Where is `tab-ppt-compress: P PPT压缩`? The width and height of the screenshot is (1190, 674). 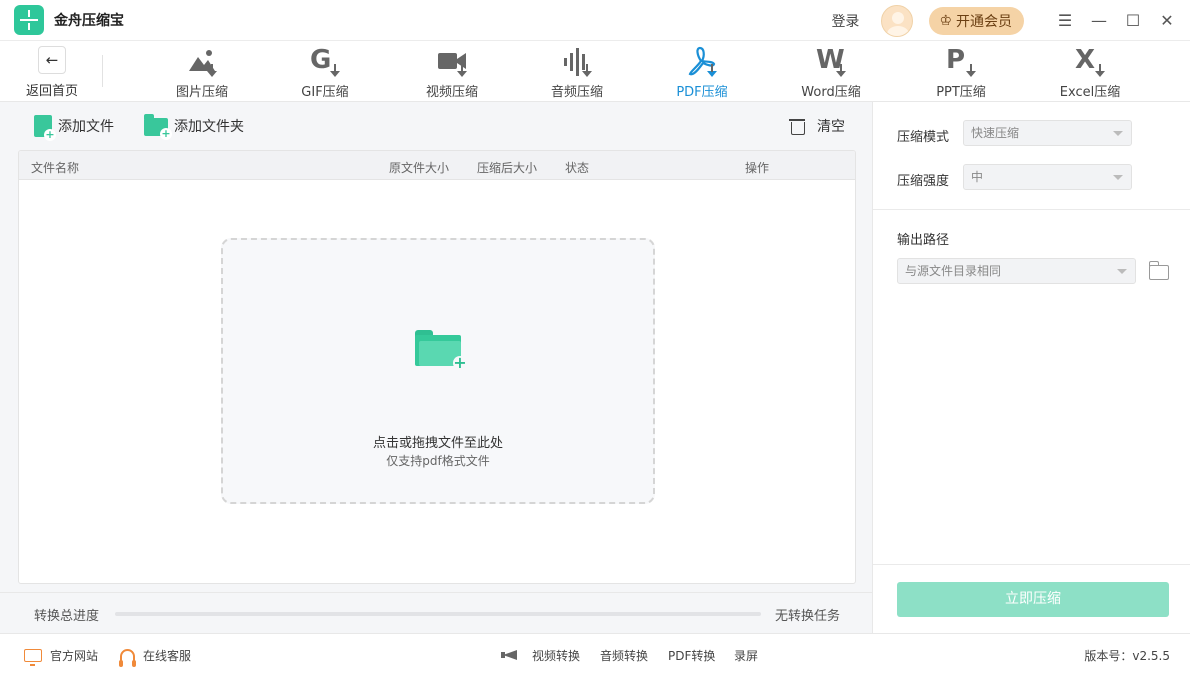 tab-ppt-compress: P PPT压缩 is located at coordinates (961, 73).